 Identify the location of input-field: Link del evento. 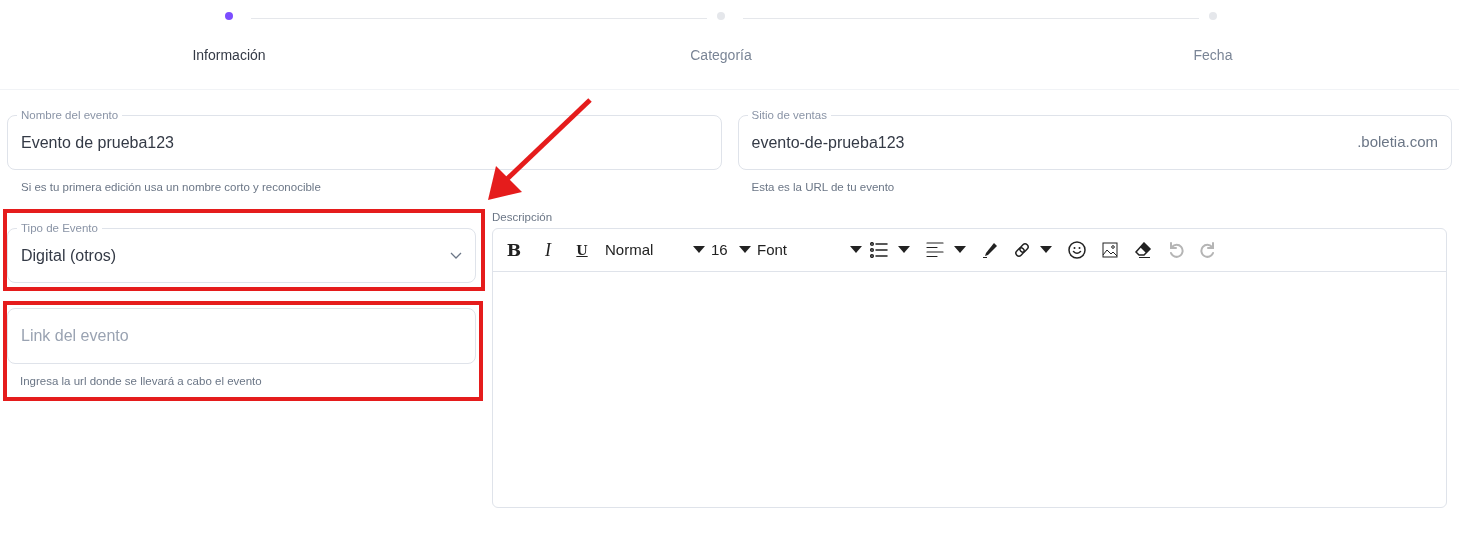
(241, 336).